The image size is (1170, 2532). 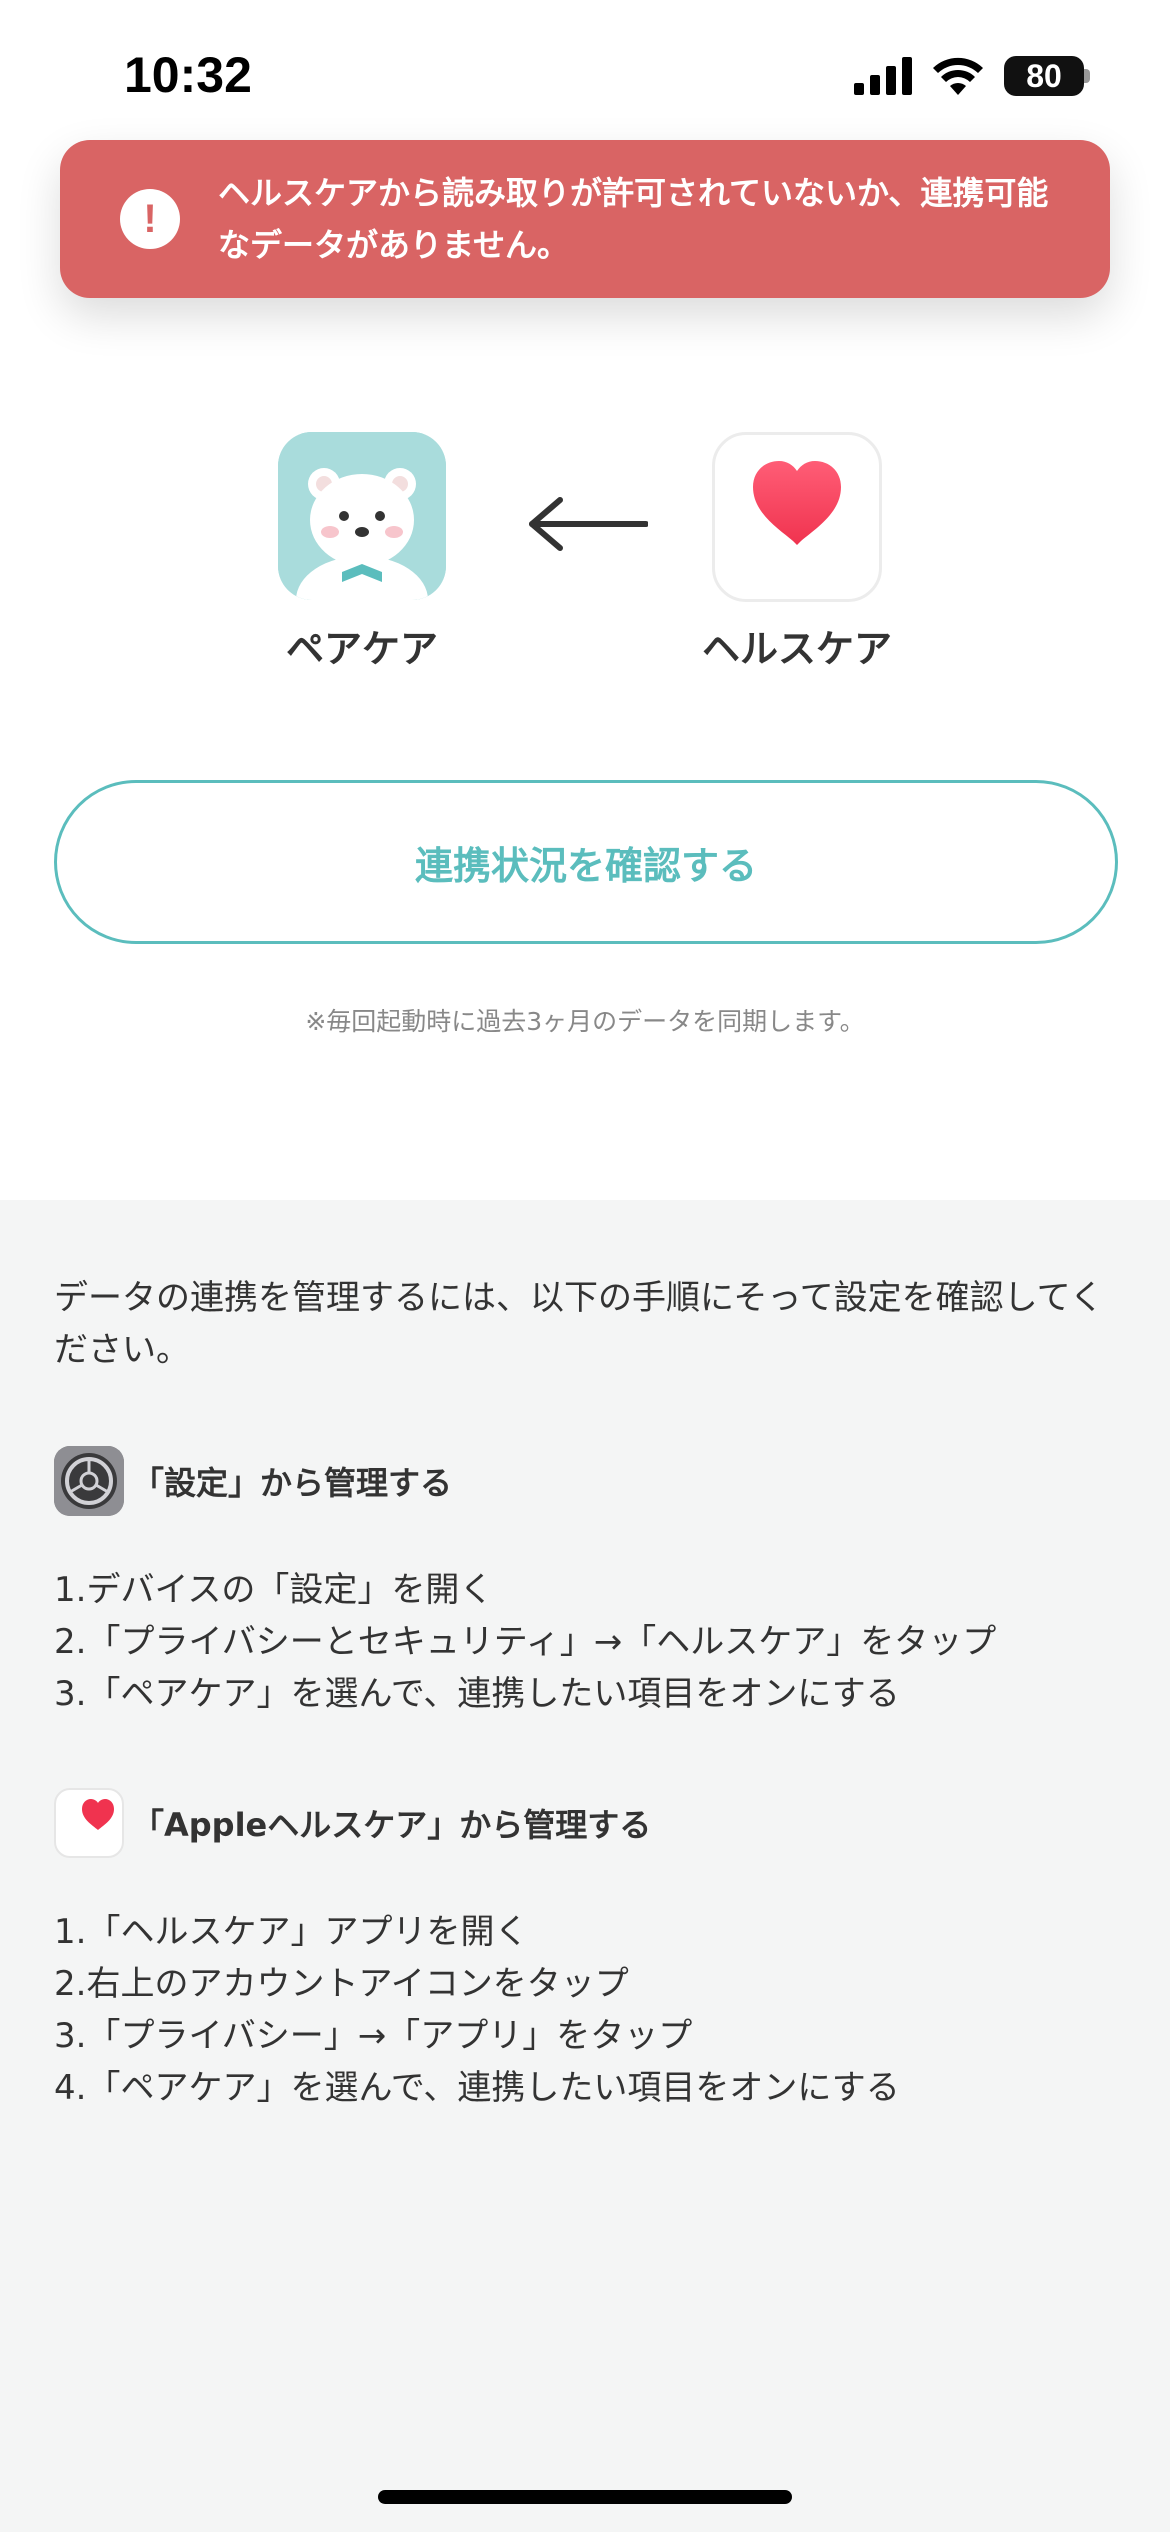 I want to click on list-item: 4.「ペアケア」を選んで、連携したい項目をオンにする, so click(x=477, y=2088).